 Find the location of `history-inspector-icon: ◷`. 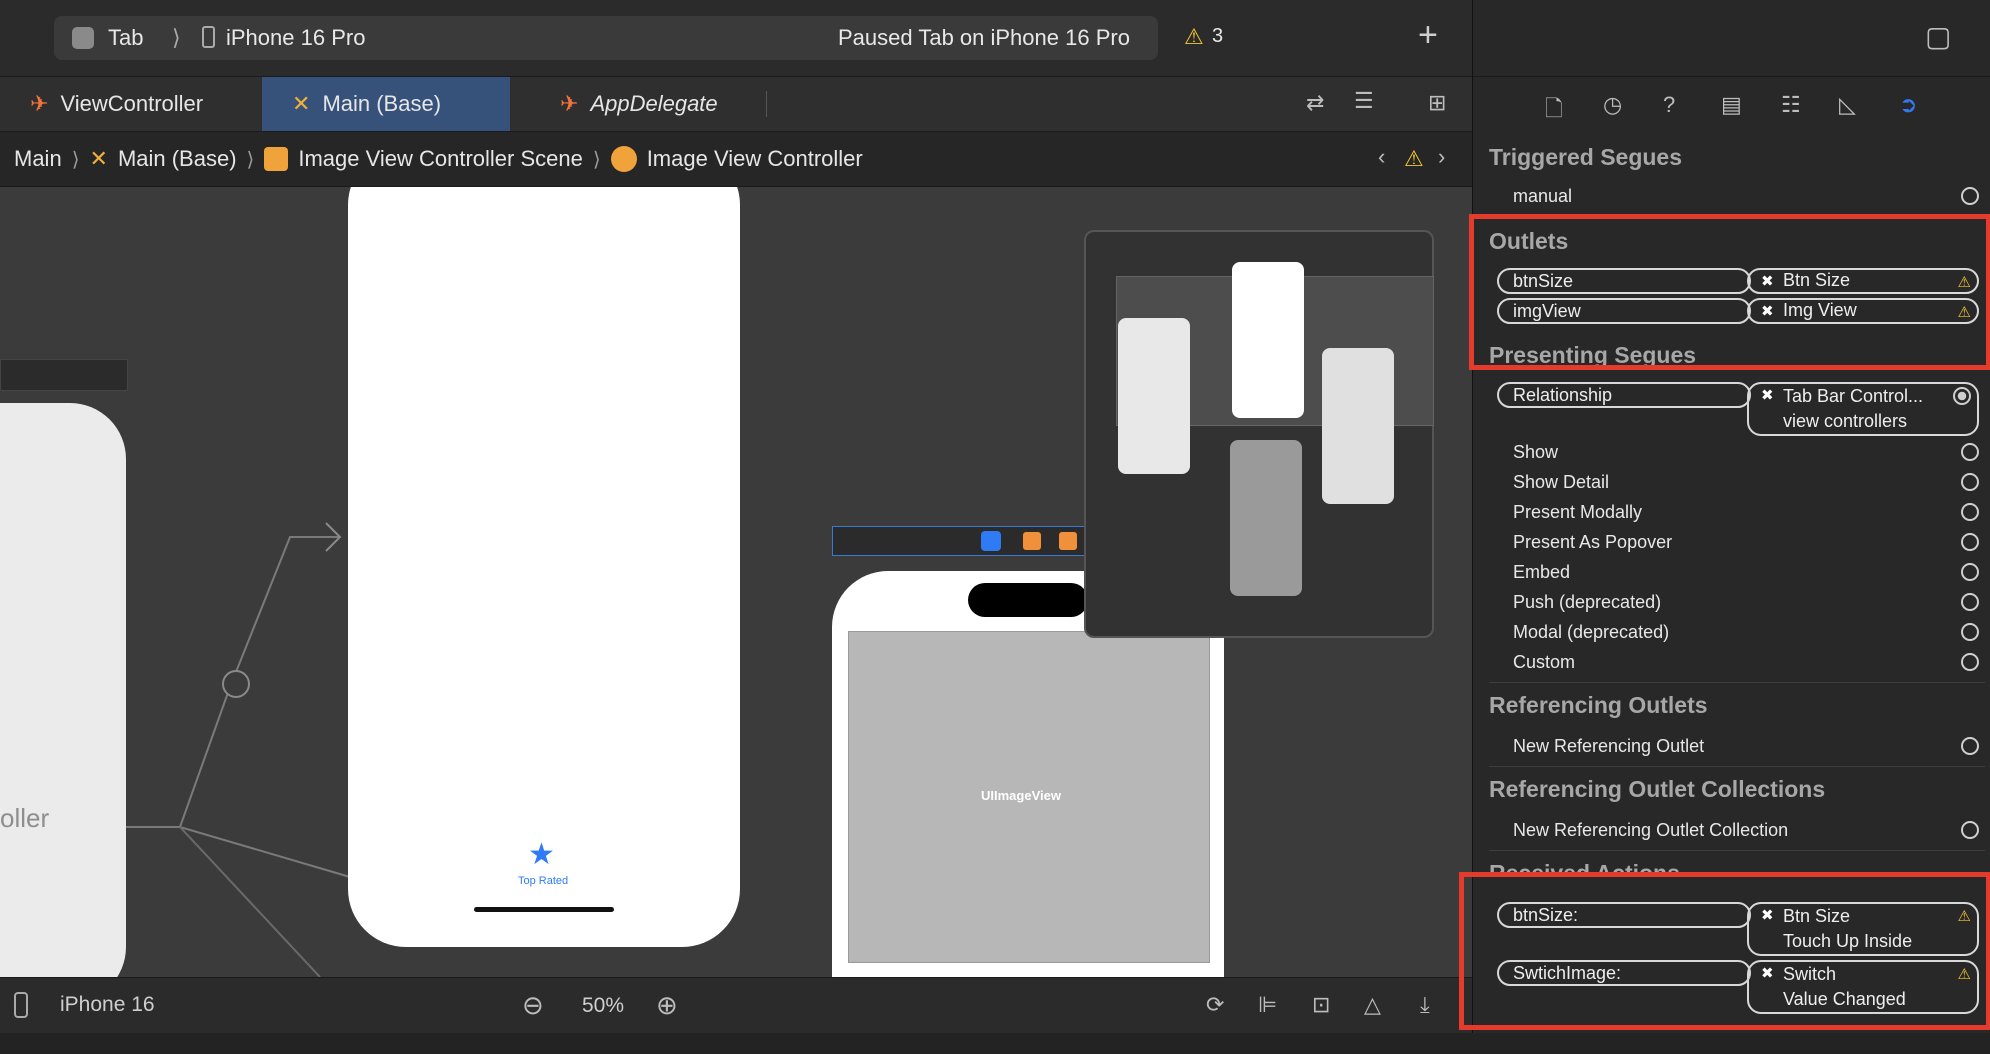

history-inspector-icon: ◷ is located at coordinates (1612, 105).